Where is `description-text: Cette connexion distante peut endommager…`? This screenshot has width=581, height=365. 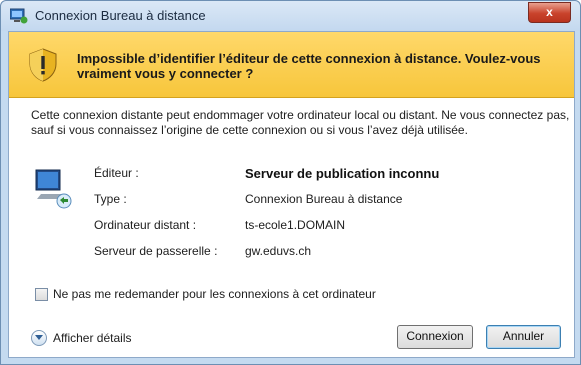 description-text: Cette connexion distante peut endommager… is located at coordinates (300, 122).